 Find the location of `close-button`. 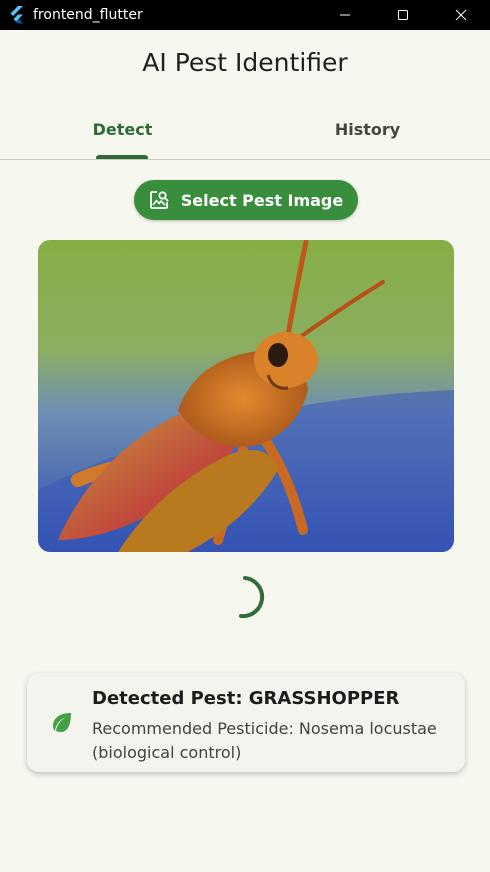

close-button is located at coordinates (461, 15).